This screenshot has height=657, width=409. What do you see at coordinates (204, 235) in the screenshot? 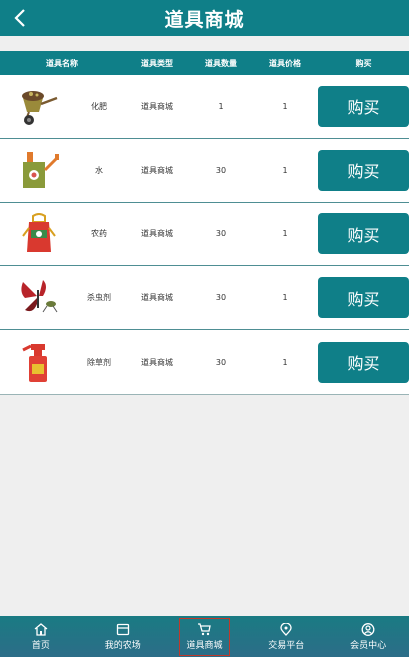
I see `table-row: 农药 道具商城 30 1 购买` at bounding box center [204, 235].